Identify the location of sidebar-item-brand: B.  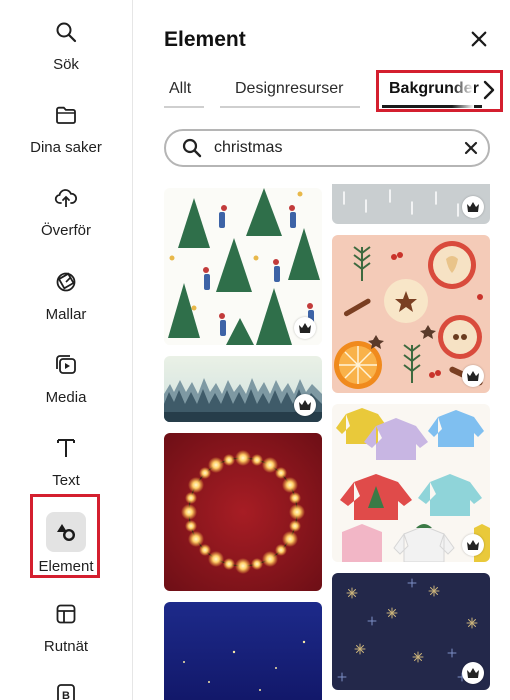
(66, 684).